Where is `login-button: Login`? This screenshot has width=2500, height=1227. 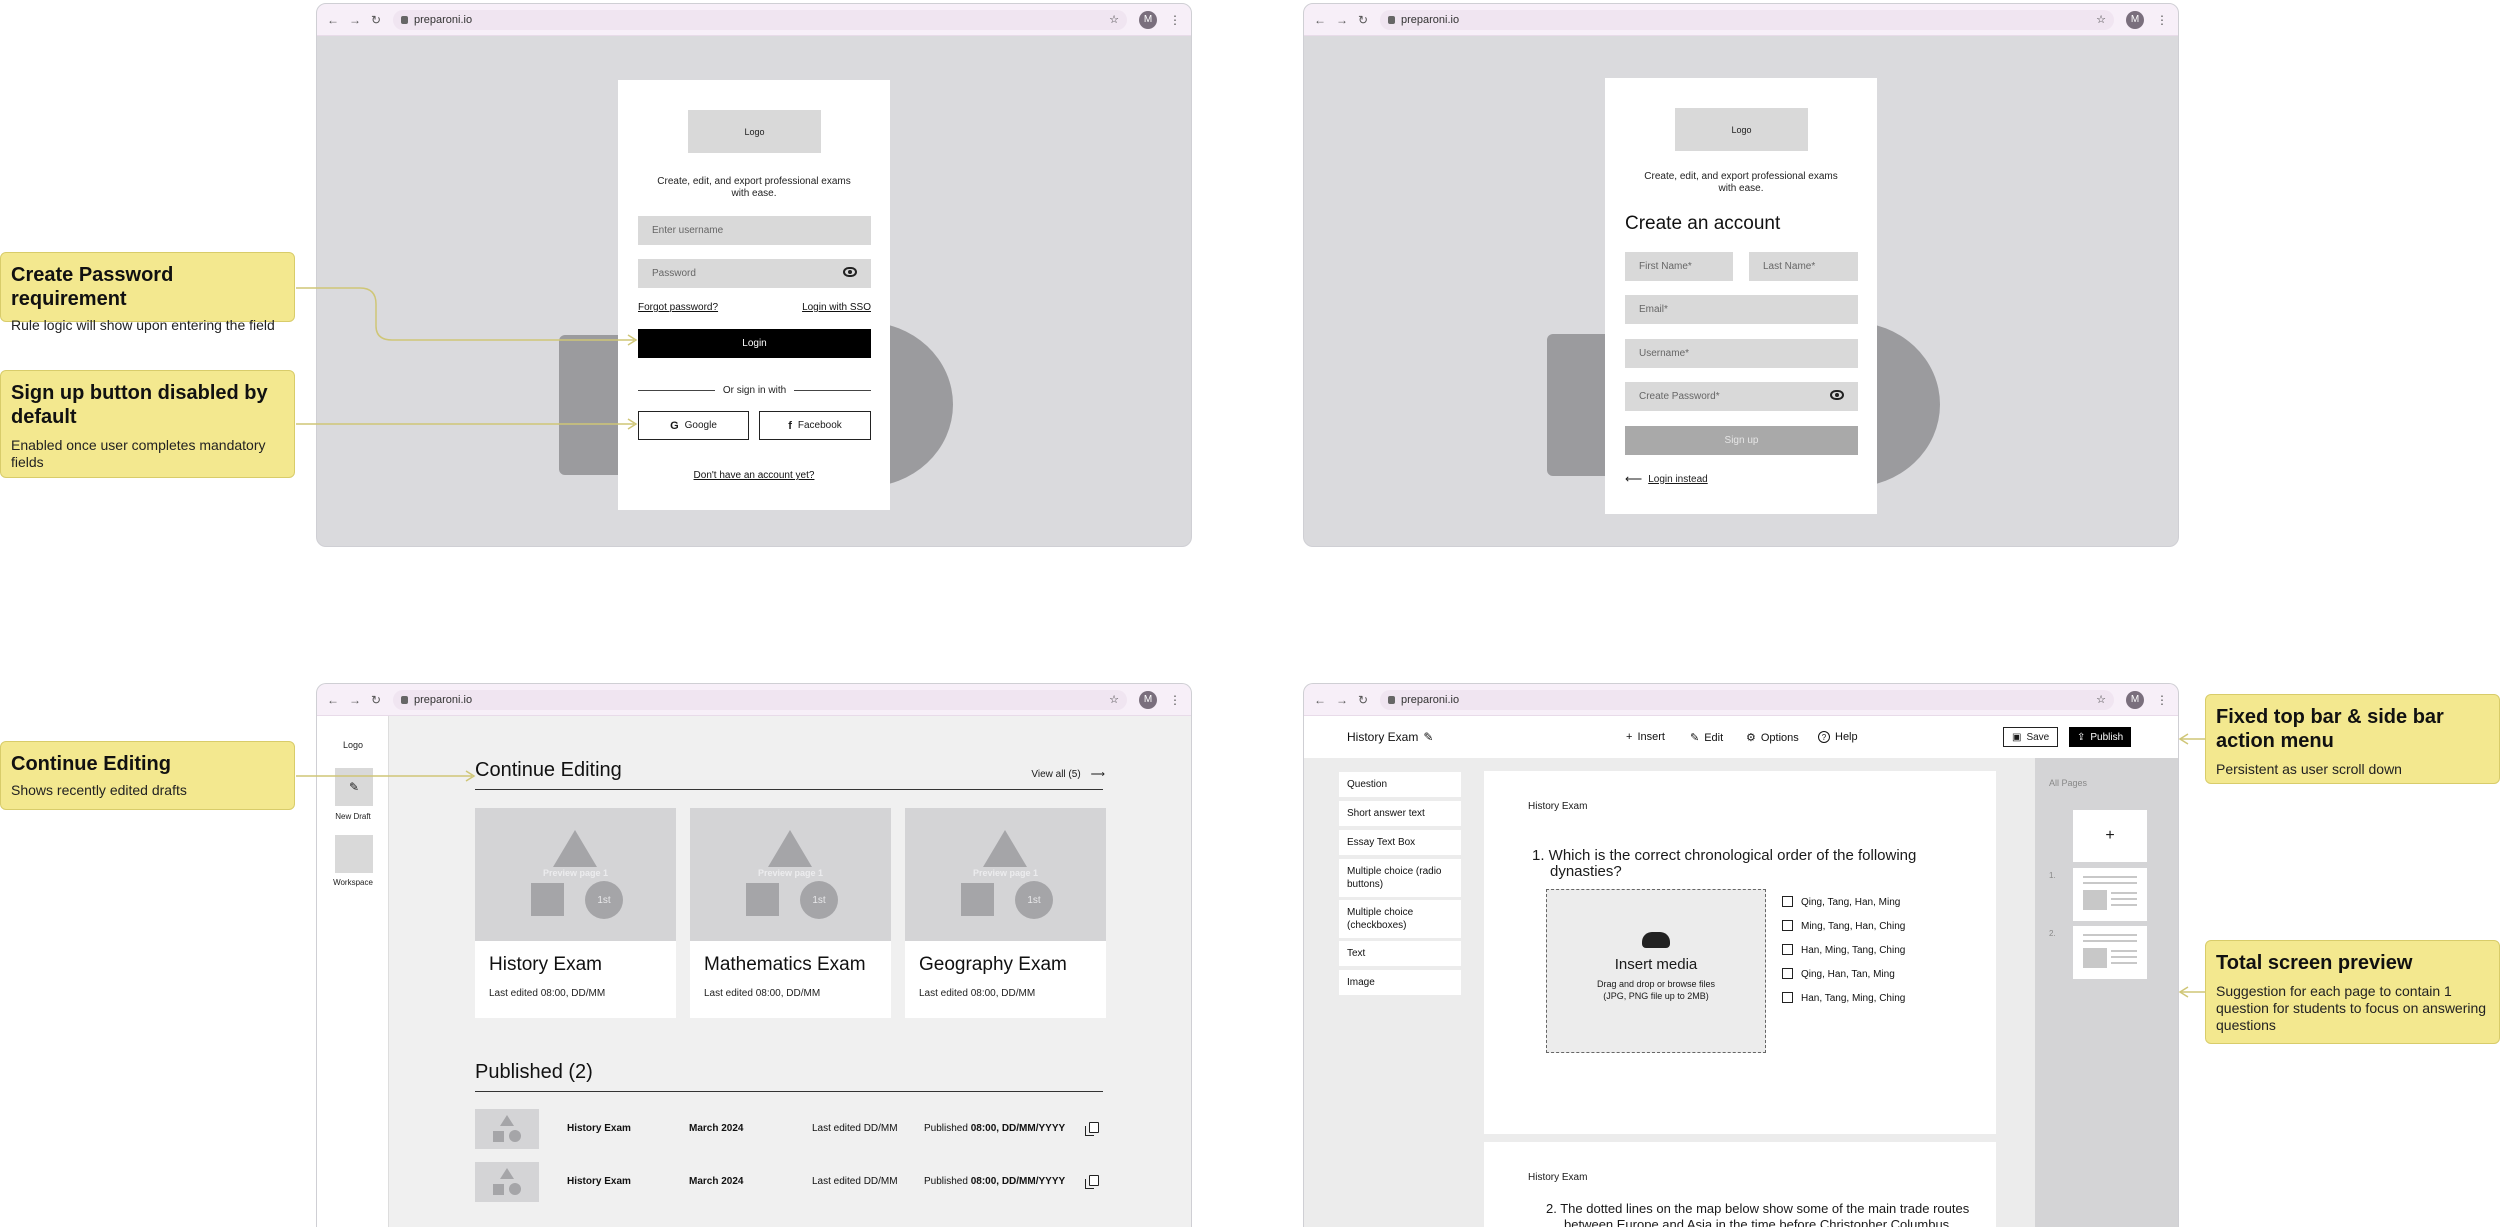 login-button: Login is located at coordinates (754, 343).